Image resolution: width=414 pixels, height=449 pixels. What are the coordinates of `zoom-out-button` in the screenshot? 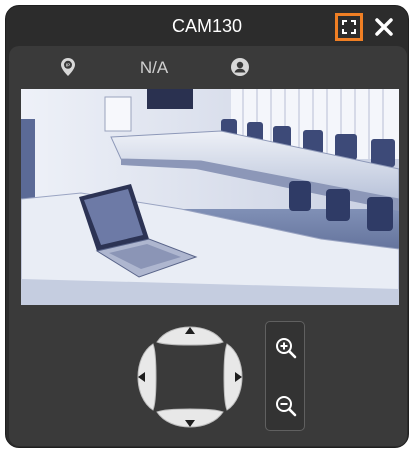 It's located at (286, 406).